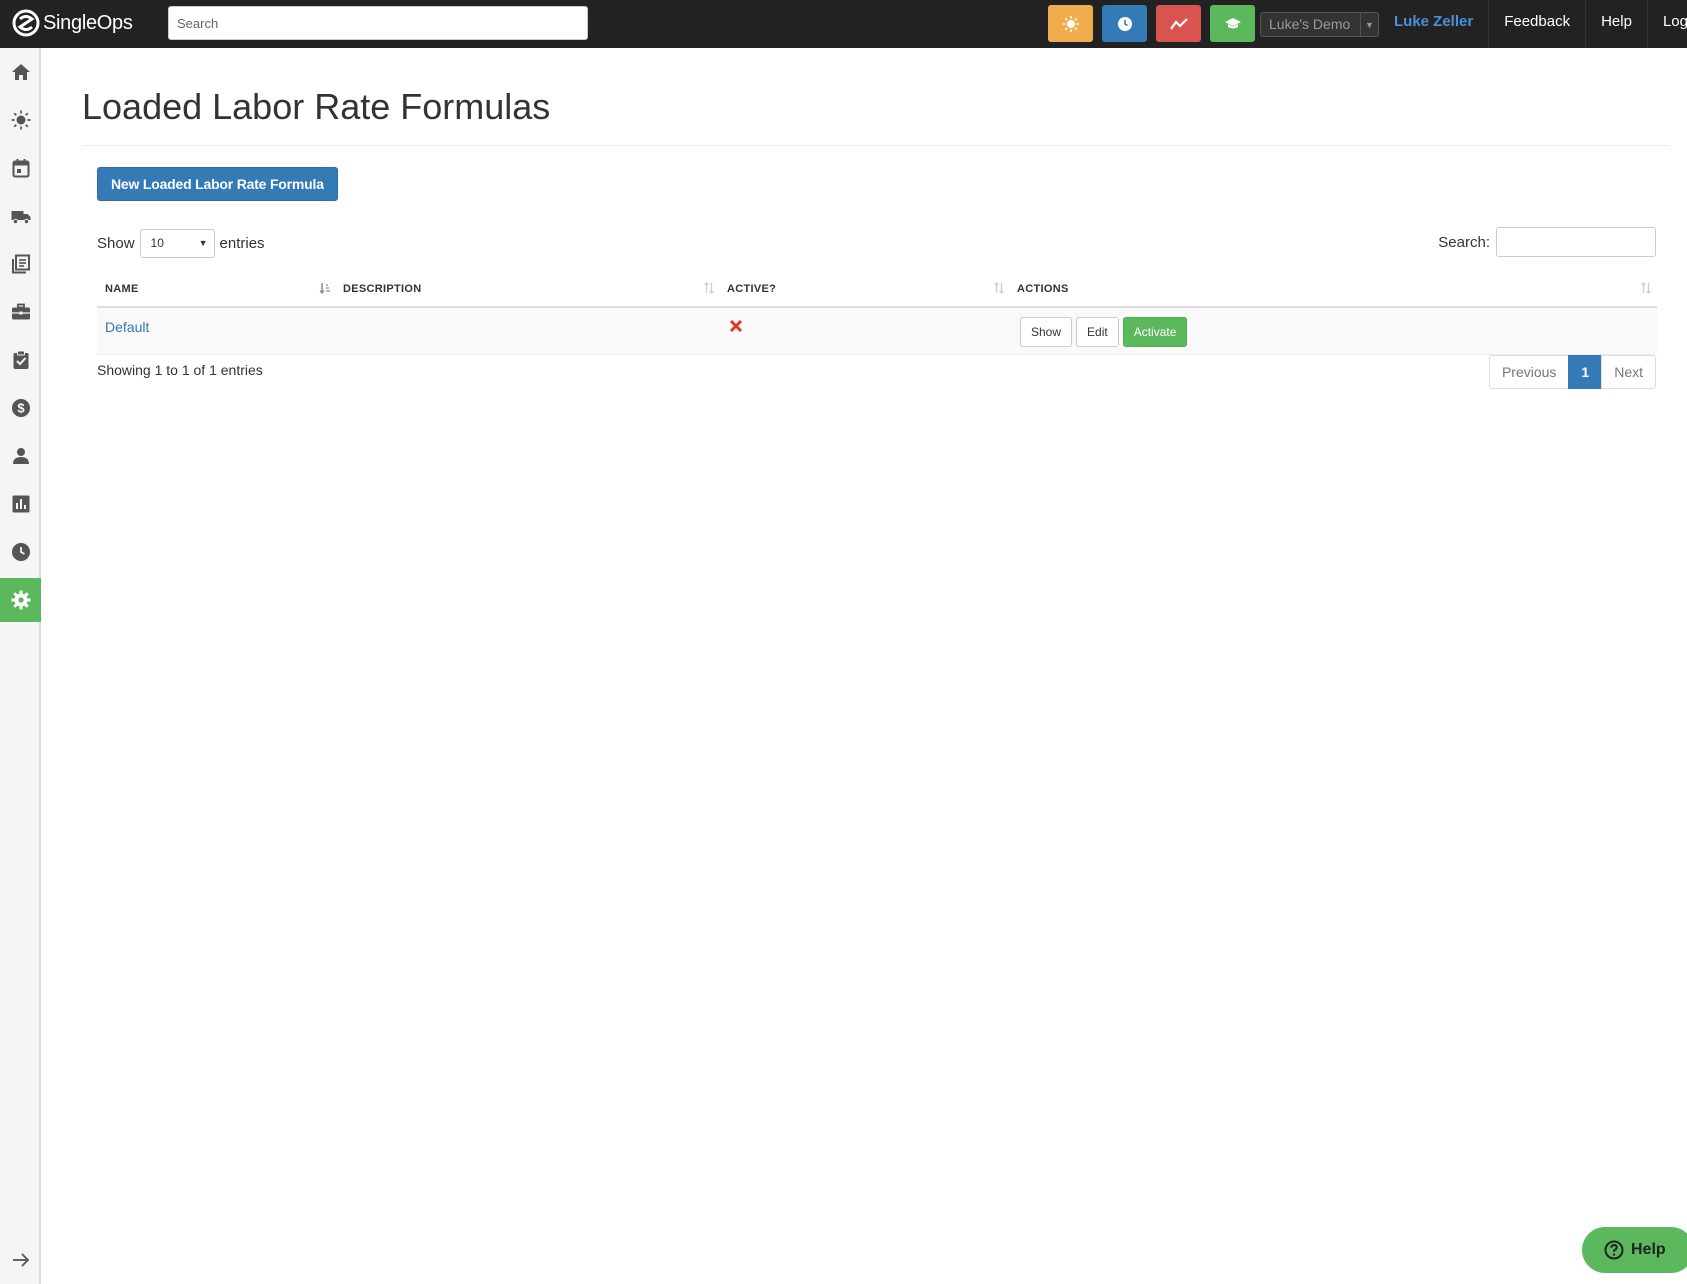  I want to click on quick-training-button, so click(1232, 23).